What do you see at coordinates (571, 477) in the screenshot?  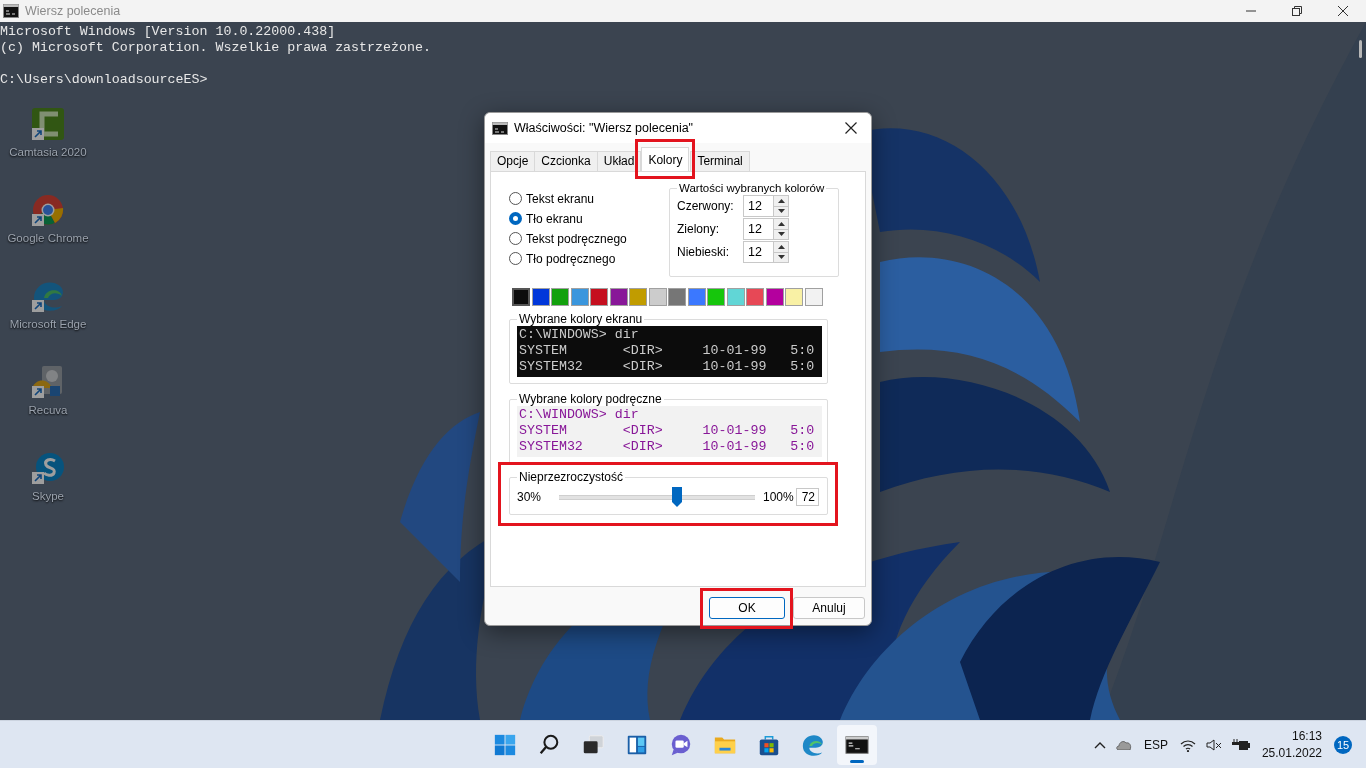 I see `group-title: Nieprzezroczystość` at bounding box center [571, 477].